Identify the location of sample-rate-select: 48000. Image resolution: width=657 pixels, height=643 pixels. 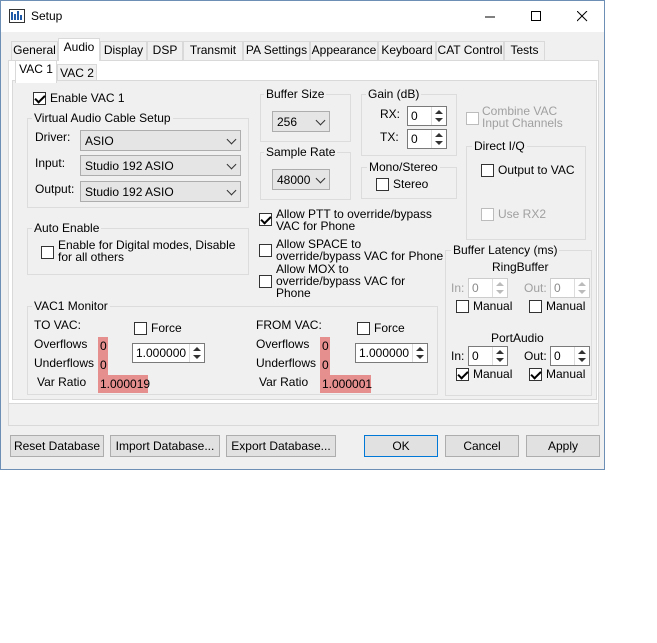
(301, 179).